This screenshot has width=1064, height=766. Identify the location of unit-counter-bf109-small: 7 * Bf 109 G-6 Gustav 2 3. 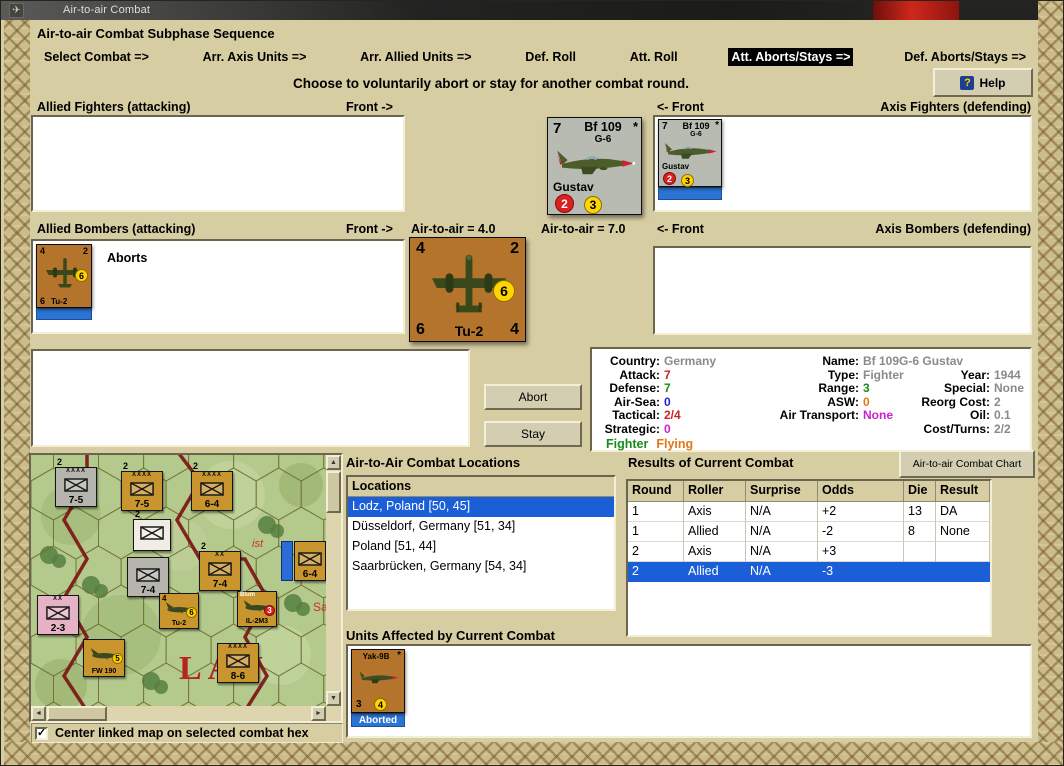
(690, 153).